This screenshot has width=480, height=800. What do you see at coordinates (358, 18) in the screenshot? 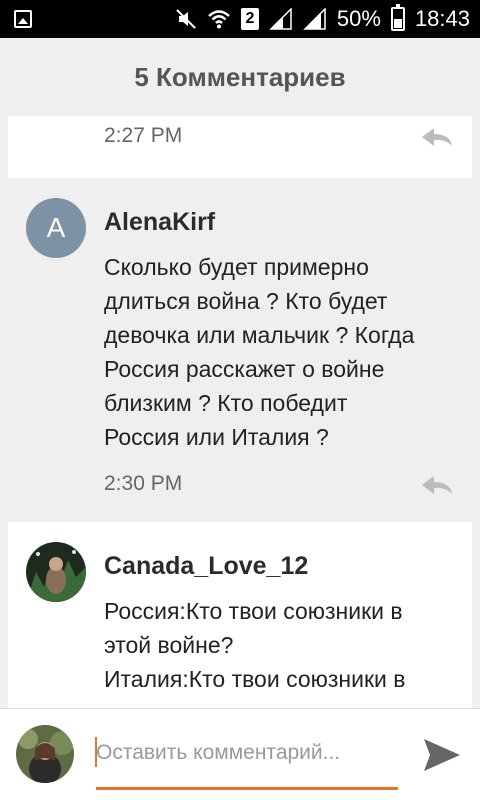
I see `battery-percent: 50%` at bounding box center [358, 18].